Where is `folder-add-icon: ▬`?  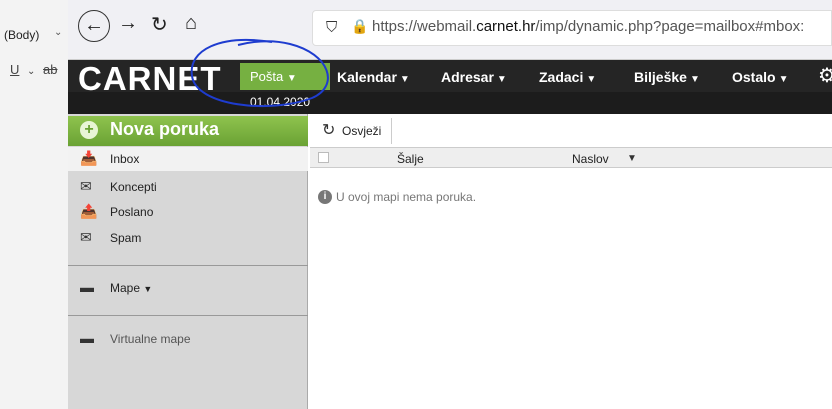 folder-add-icon: ▬ is located at coordinates (87, 338).